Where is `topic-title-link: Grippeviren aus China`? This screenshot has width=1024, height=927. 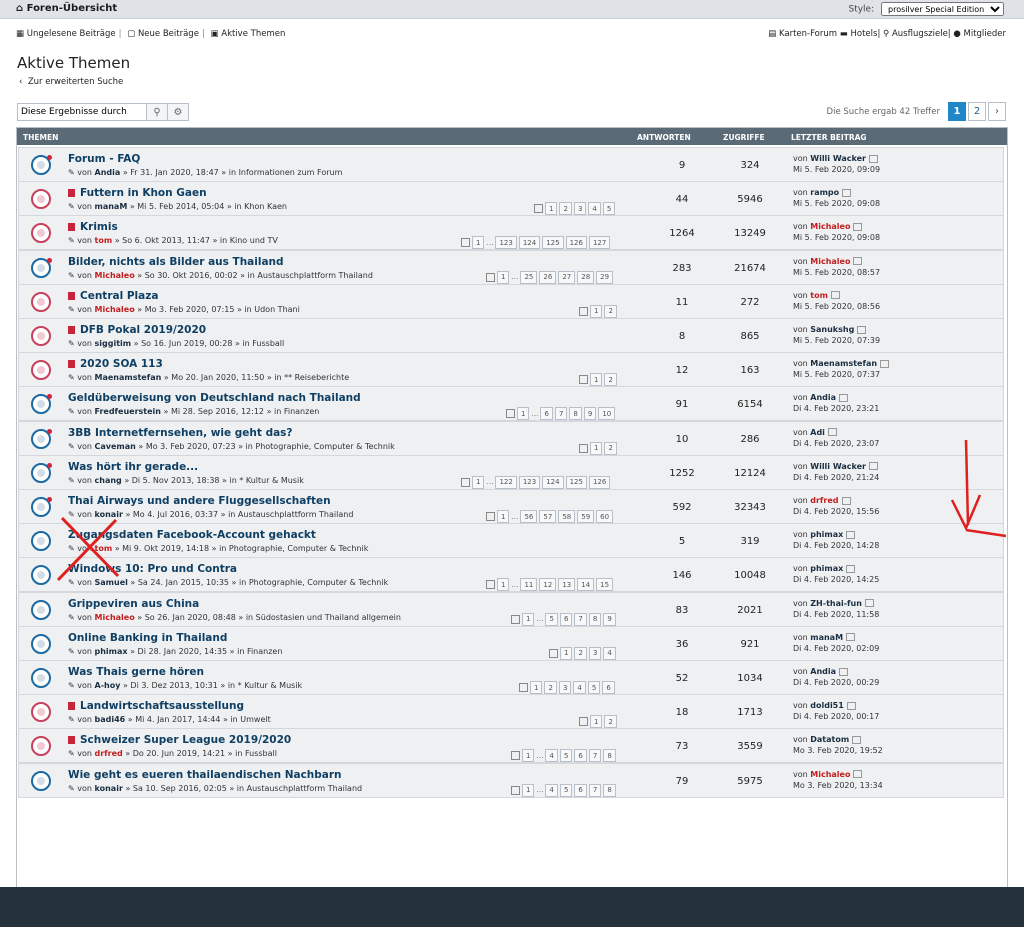
topic-title-link: Grippeviren aus China is located at coordinates (133, 604).